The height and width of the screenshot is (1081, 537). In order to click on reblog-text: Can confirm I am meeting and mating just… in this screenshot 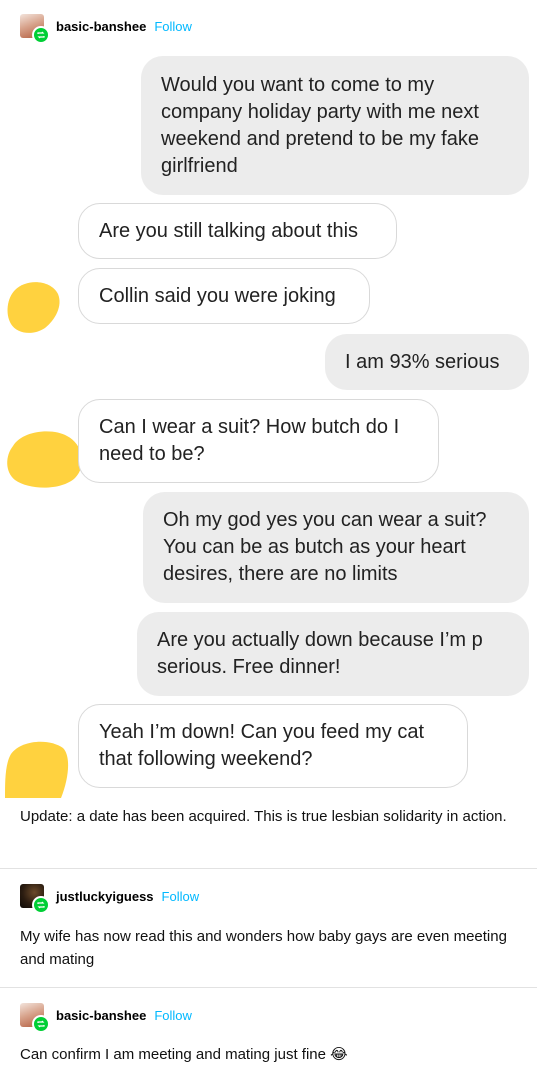, I will do `click(184, 1054)`.